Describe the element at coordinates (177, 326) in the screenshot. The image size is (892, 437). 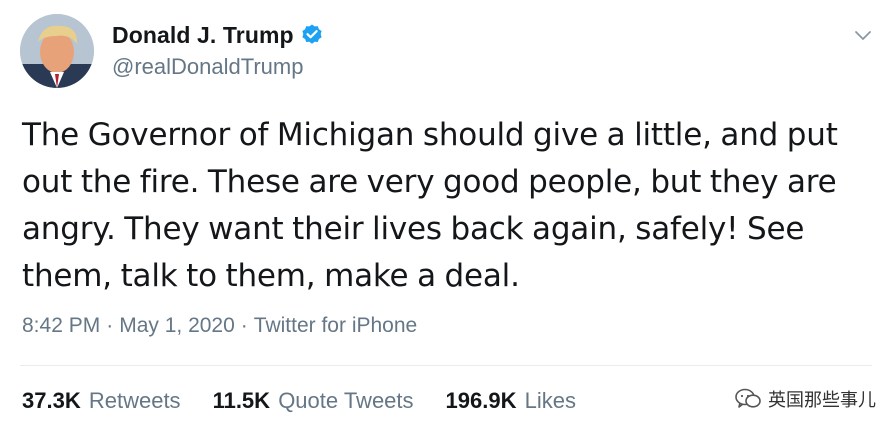
I see `tweet-date: May 1, 2020` at that location.